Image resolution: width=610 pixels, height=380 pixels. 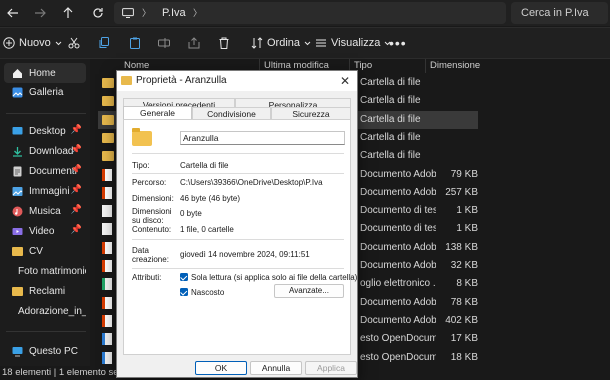 I want to click on row-size: 79 KB, so click(x=464, y=174).